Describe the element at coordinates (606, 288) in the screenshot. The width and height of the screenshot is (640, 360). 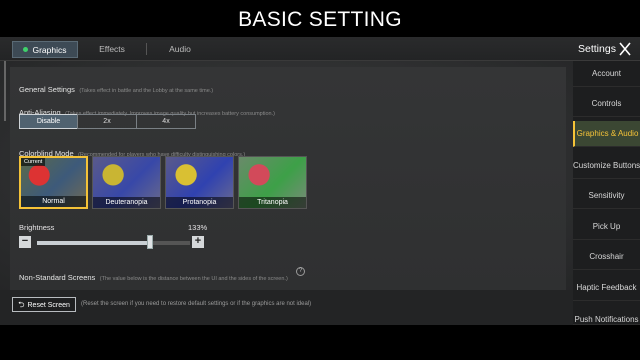
I see `sidebar-item-haptic-feedback: Haptic Feedback` at that location.